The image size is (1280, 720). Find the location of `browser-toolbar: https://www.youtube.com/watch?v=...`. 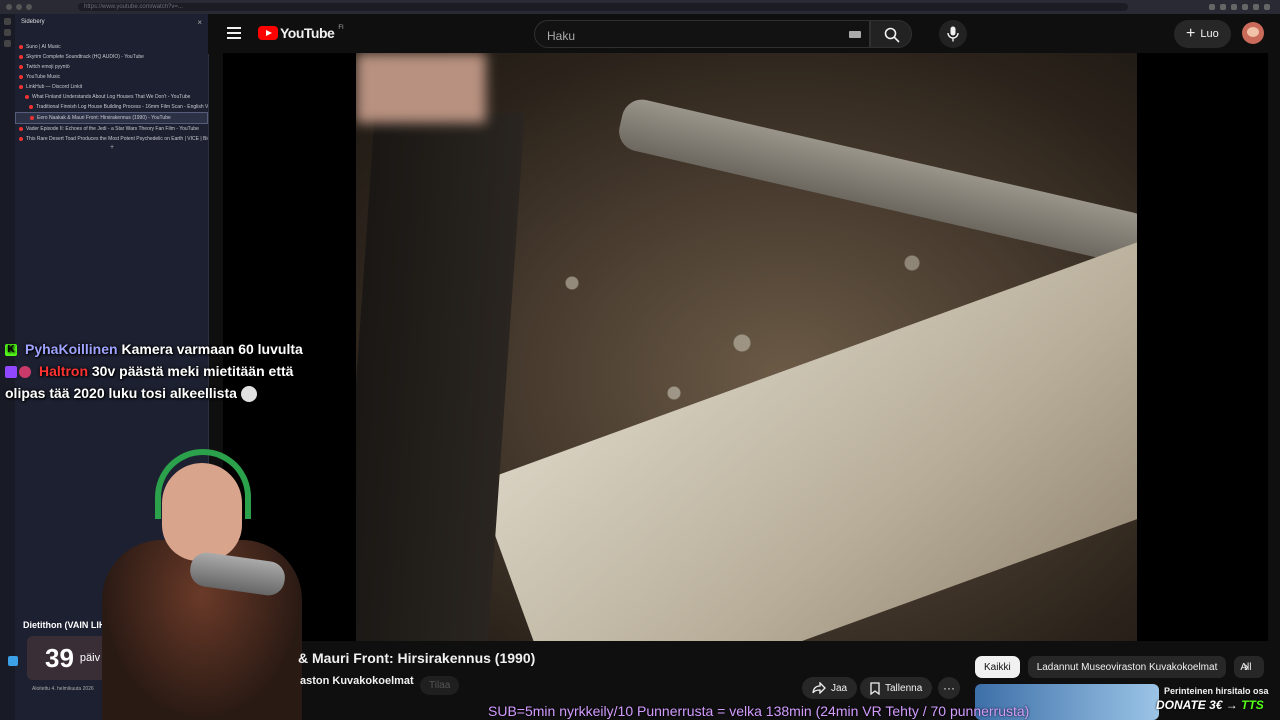

browser-toolbar: https://www.youtube.com/watch?v=... is located at coordinates (640, 7).